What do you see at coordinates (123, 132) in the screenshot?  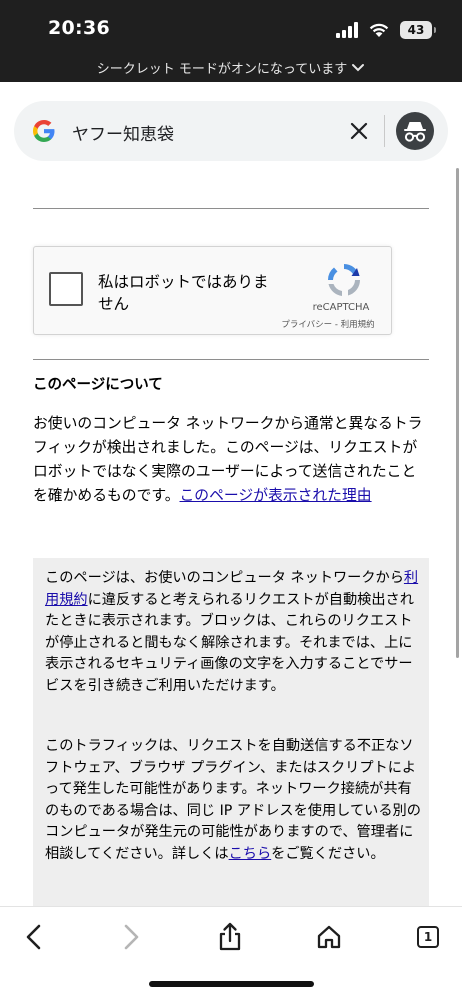 I see `search-query: ヤフー知恵袋` at bounding box center [123, 132].